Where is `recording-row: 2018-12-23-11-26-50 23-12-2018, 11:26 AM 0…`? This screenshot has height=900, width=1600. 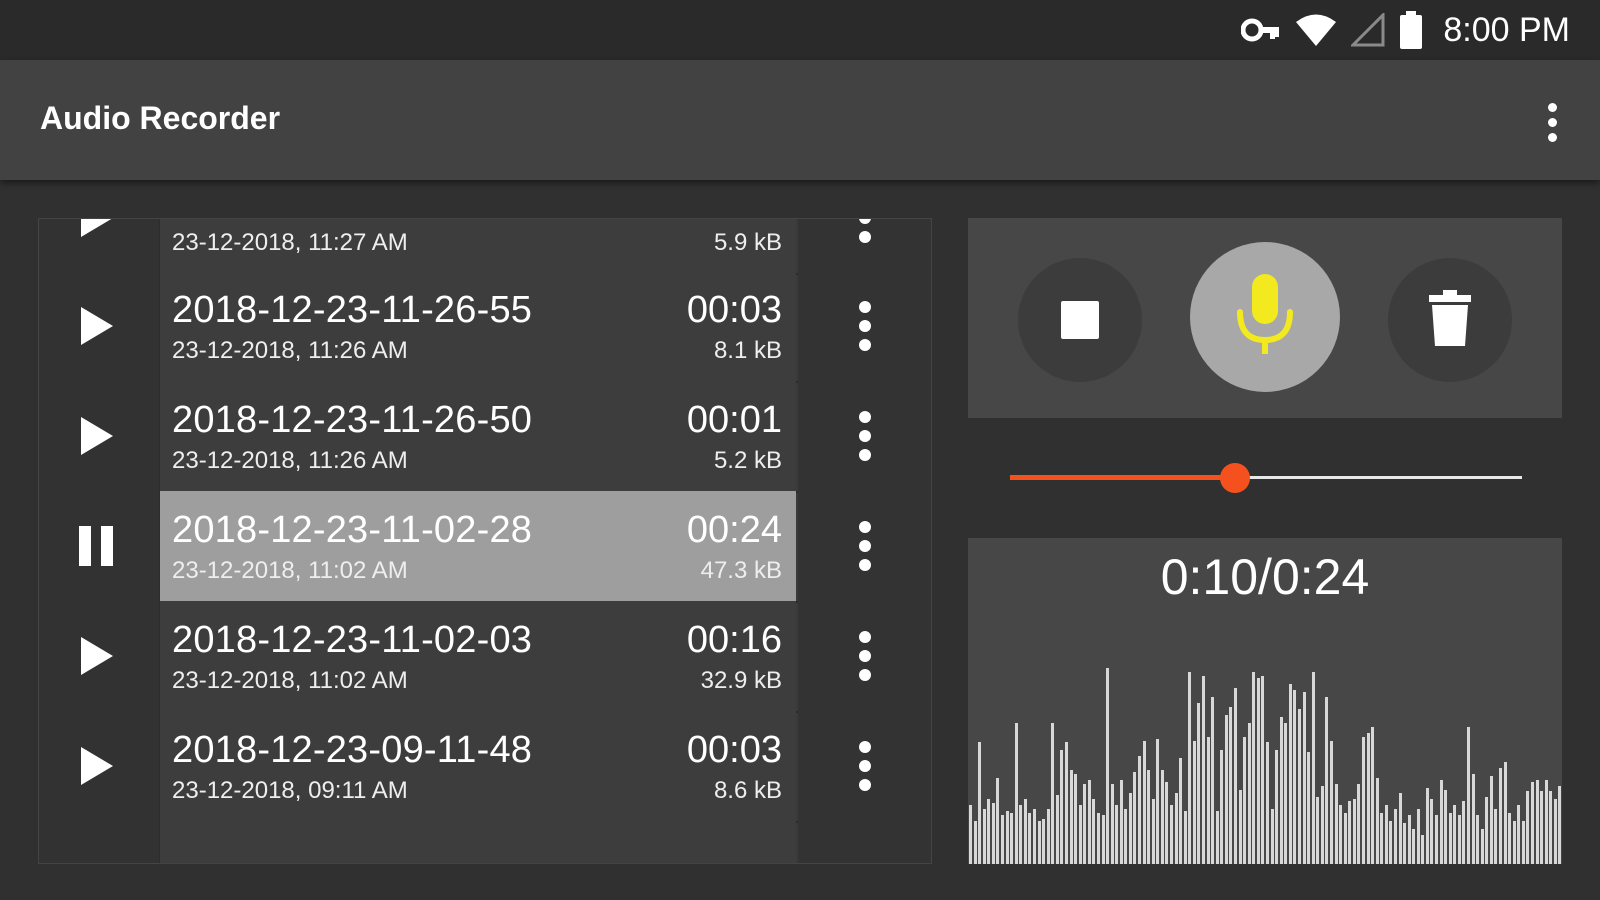 recording-row: 2018-12-23-11-26-50 23-12-2018, 11:26 AM 0… is located at coordinates (485, 437).